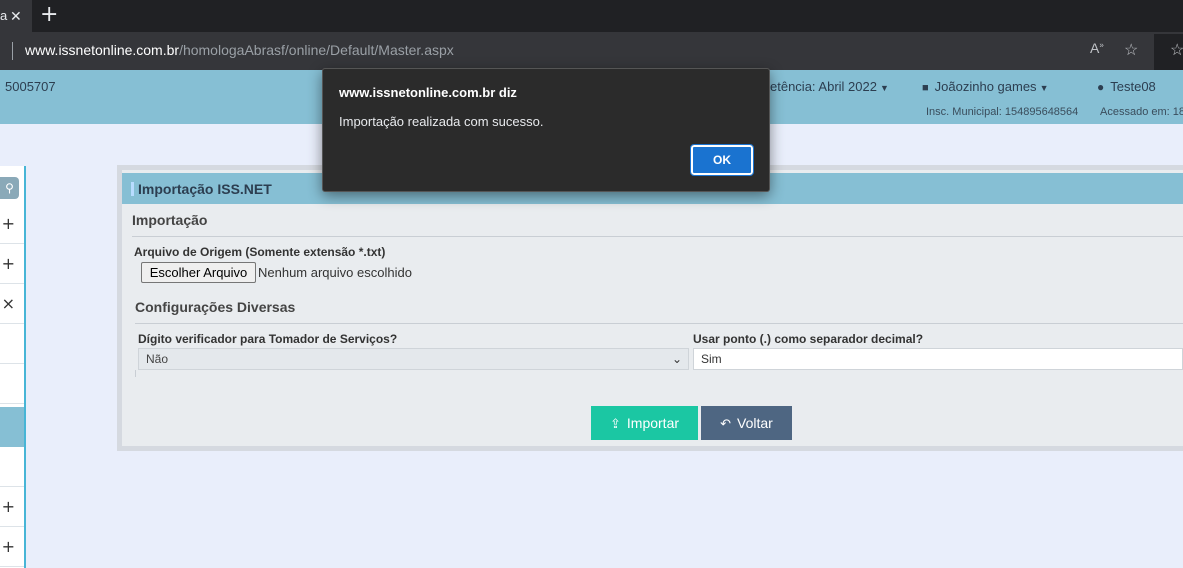  Describe the element at coordinates (49, 15) in the screenshot. I see `new-tab-button: +` at that location.